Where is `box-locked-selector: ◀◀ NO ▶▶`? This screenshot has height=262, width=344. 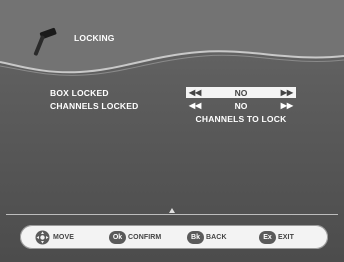 box-locked-selector: ◀◀ NO ▶▶ is located at coordinates (241, 92).